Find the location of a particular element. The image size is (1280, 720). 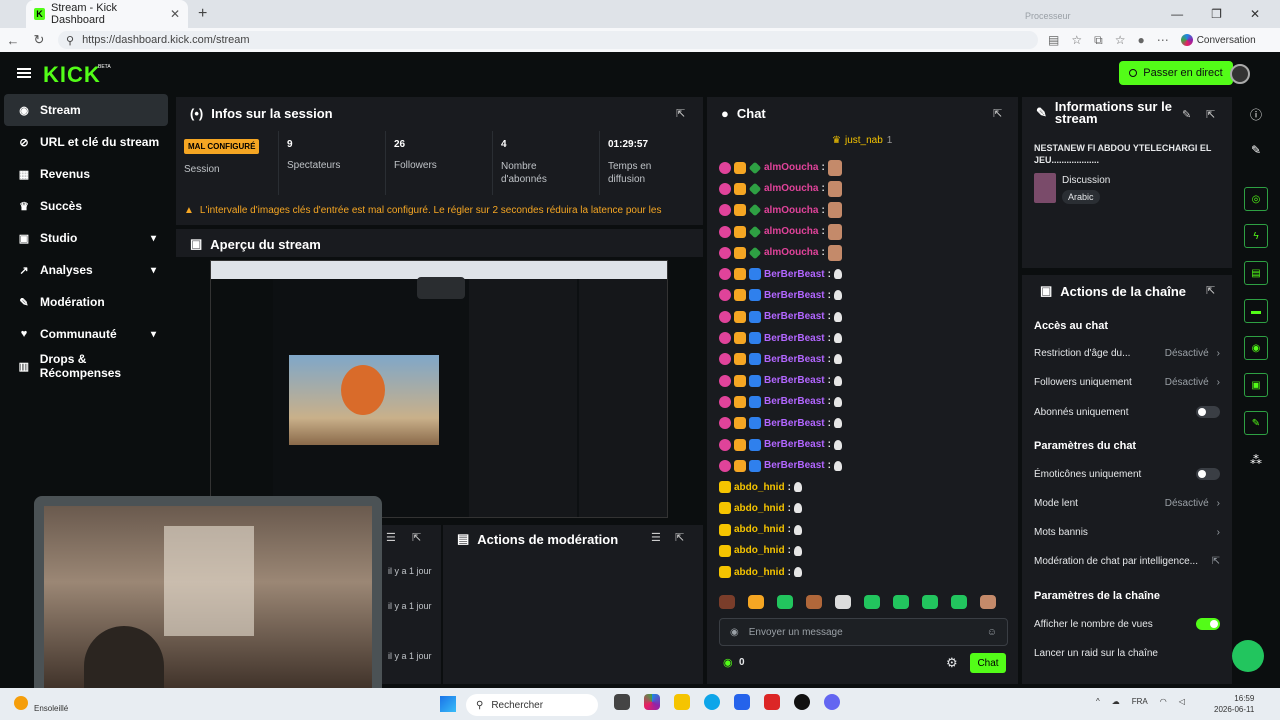

info-icon: ⓘ is located at coordinates (1256, 114).